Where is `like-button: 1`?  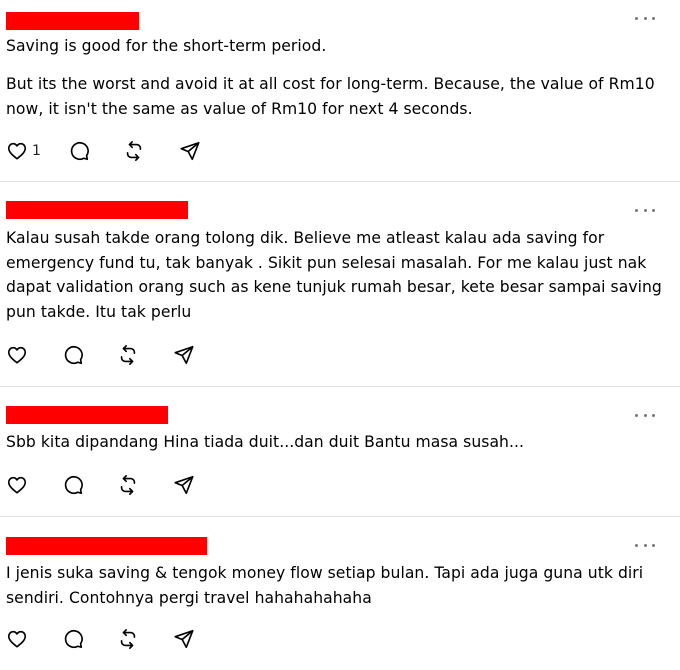 like-button: 1 is located at coordinates (37, 151).